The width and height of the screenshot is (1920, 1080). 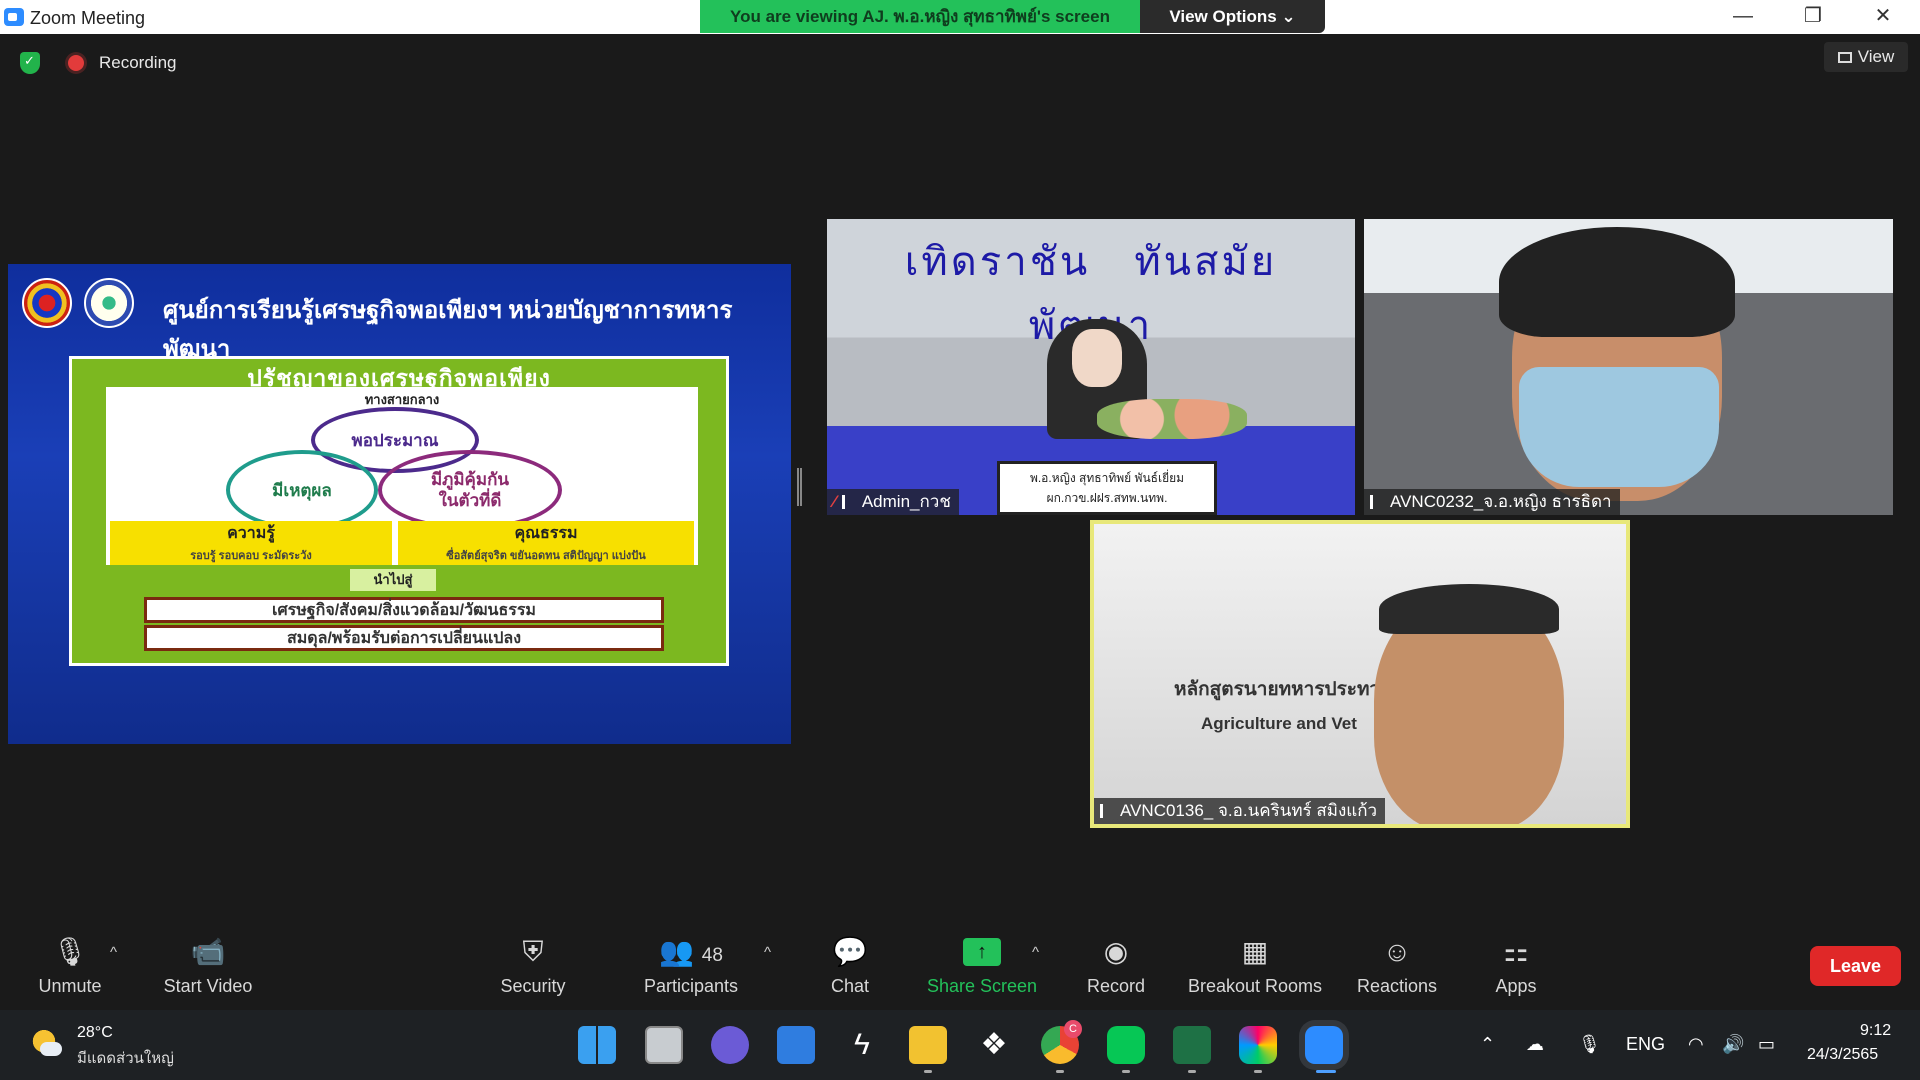 I want to click on show-hidden-icons-chevron: ⌃, so click(x=1487, y=1044).